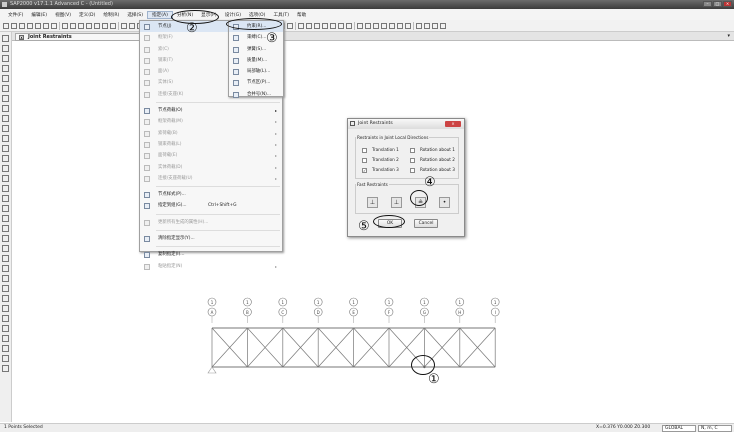 This screenshot has height=432, width=734. Describe the element at coordinates (728, 36) in the screenshot. I see `chevron-down-icon: ▾` at that location.